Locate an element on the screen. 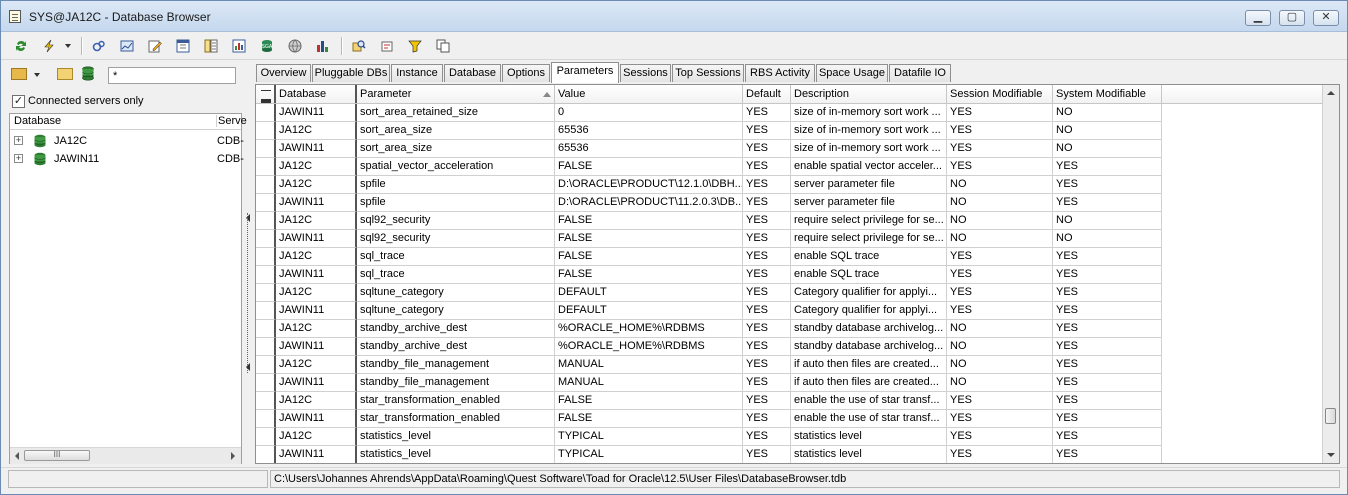 This screenshot has width=1348, height=495. tab-parameters: Parameters is located at coordinates (585, 72).